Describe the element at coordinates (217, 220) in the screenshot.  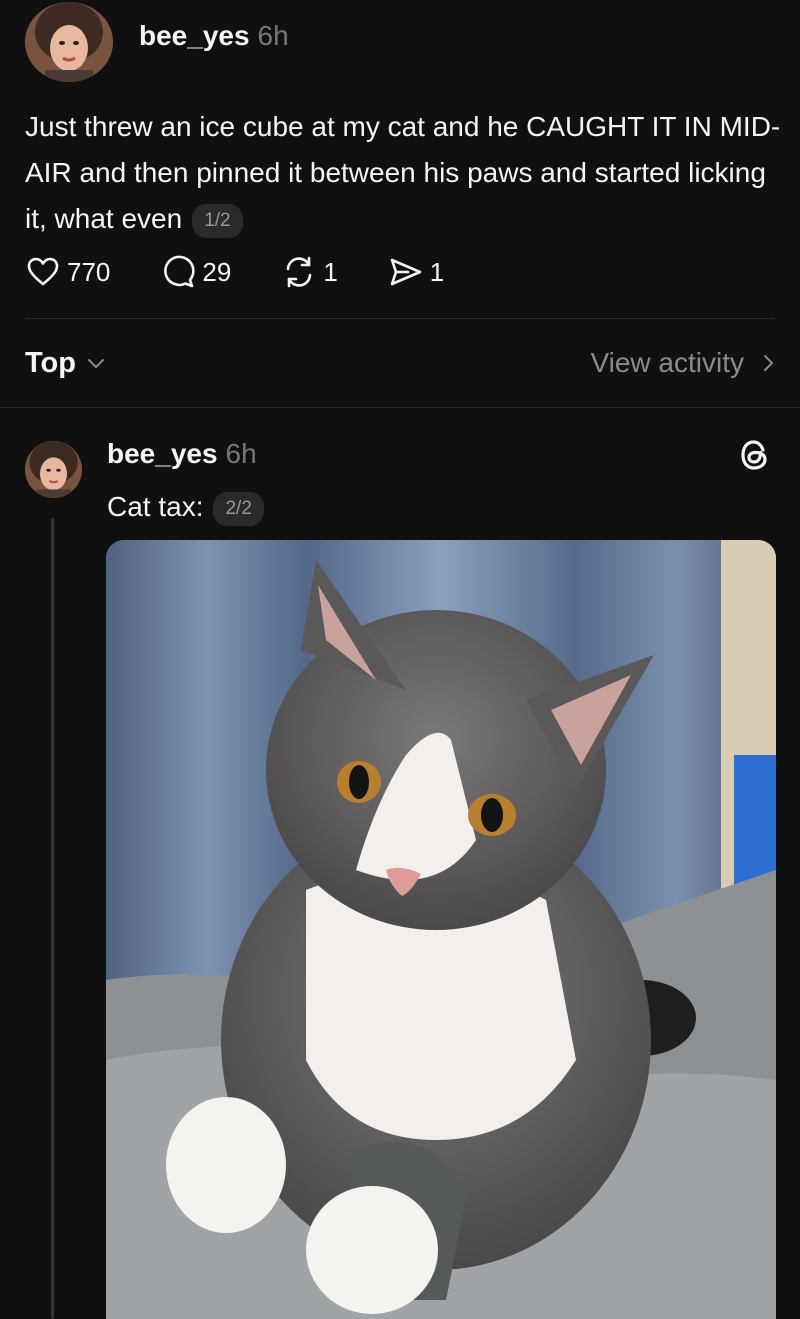
I see `post-counter: 1/2` at that location.